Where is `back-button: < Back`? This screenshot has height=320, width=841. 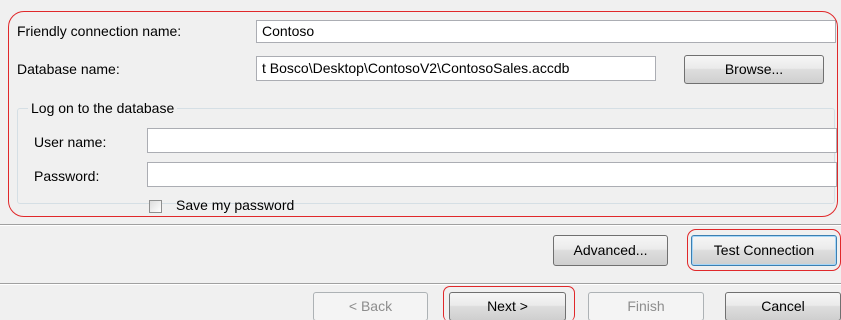
back-button: < Back is located at coordinates (370, 306).